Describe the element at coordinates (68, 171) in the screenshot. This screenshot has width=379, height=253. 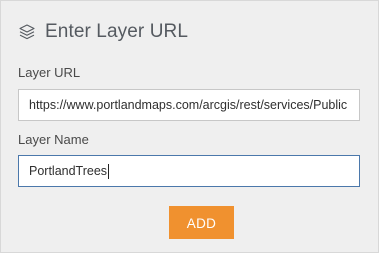
I see `layer-name-value: PortlandTrees` at that location.